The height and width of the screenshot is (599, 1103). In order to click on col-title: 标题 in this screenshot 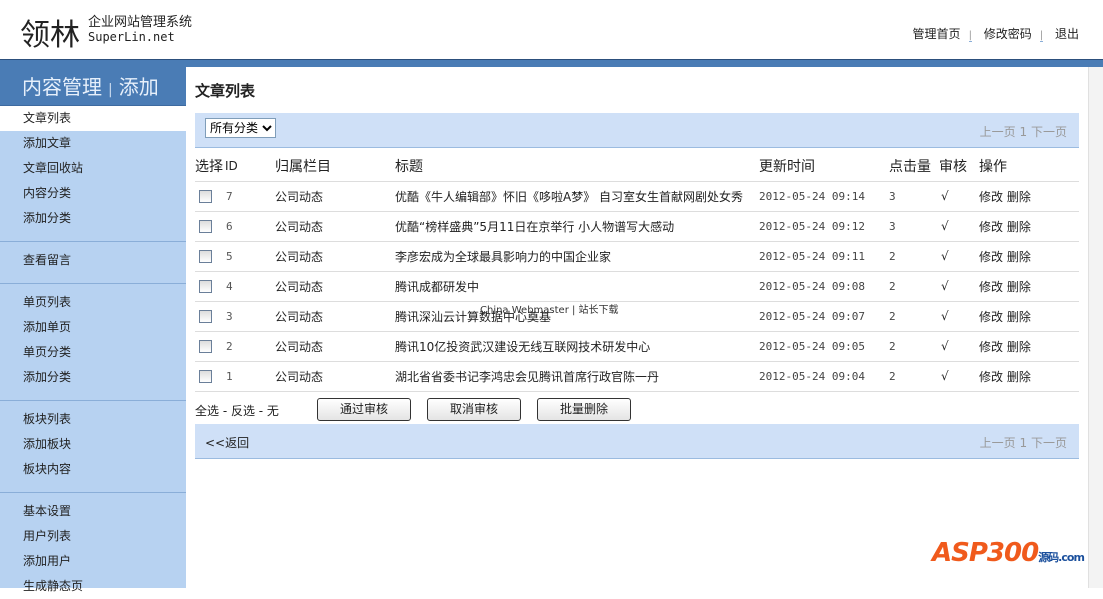, I will do `click(577, 166)`.